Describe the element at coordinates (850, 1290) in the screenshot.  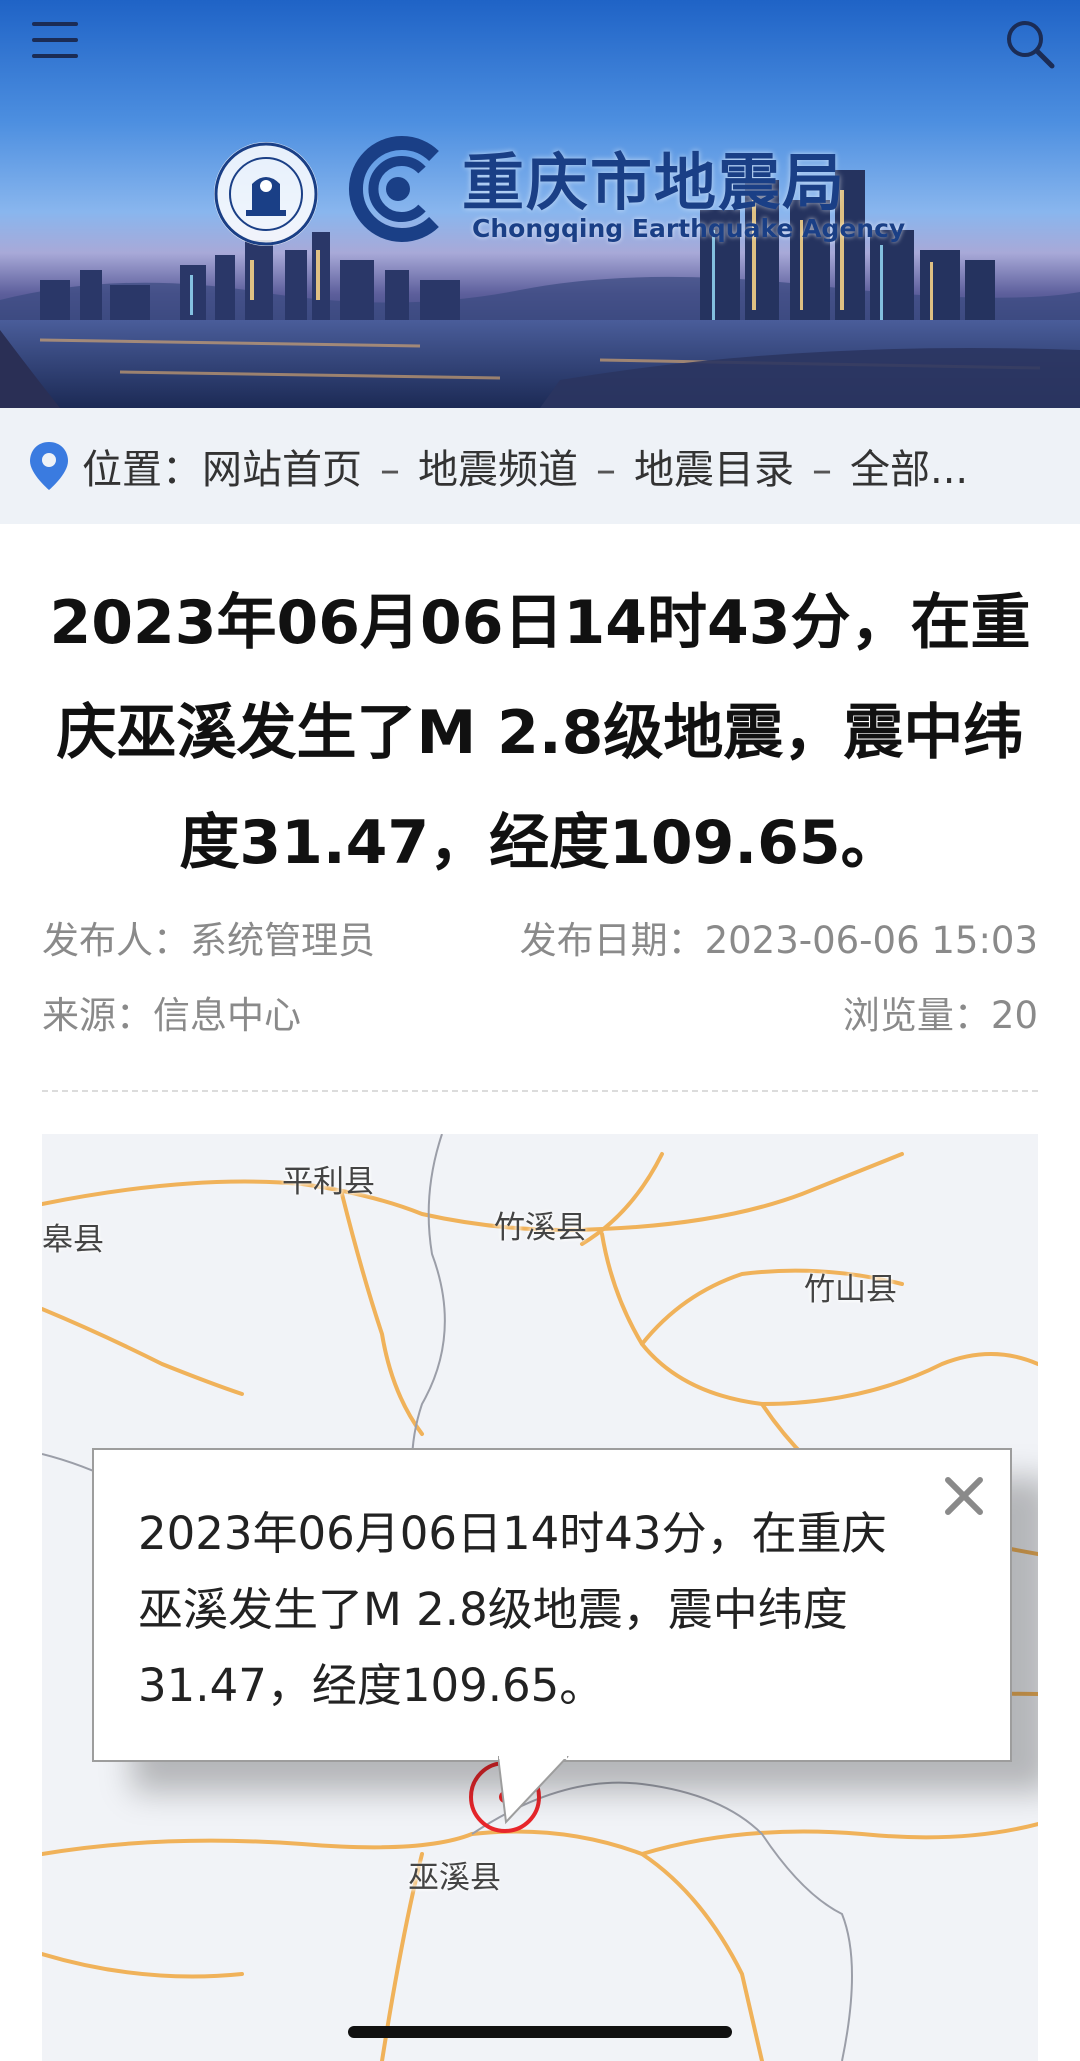
I see `map-place-zhushan: 竹山县` at that location.